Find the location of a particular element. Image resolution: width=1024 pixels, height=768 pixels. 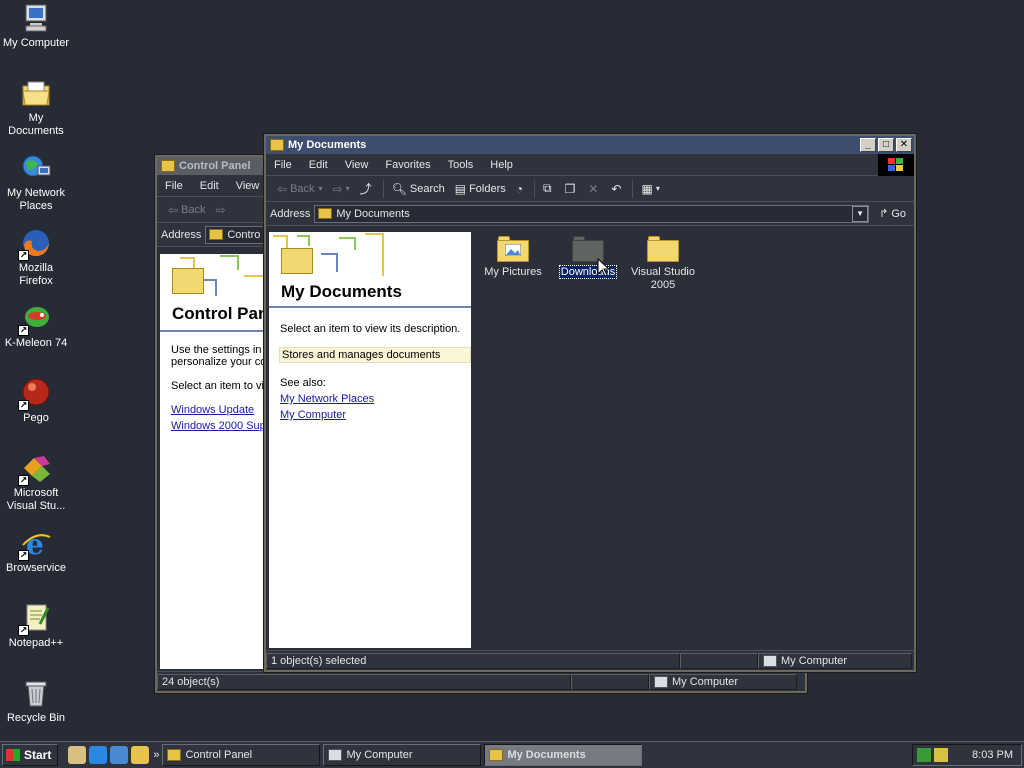

desktop-icon-recycle-bin: Recycle Bin is located at coordinates (36, 701).